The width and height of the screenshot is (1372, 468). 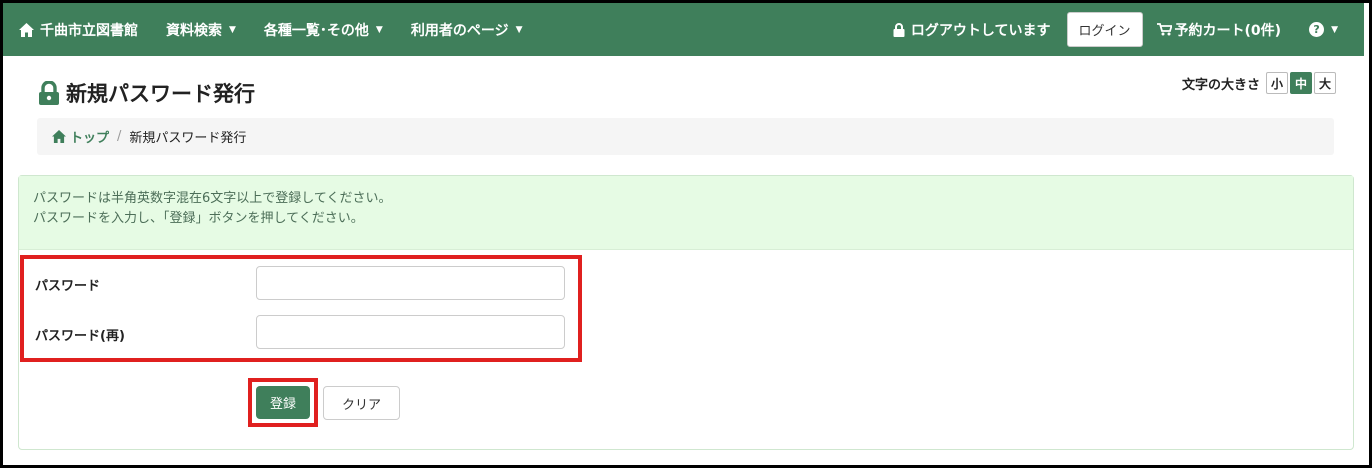 I want to click on password-confirm-input, so click(x=410, y=332).